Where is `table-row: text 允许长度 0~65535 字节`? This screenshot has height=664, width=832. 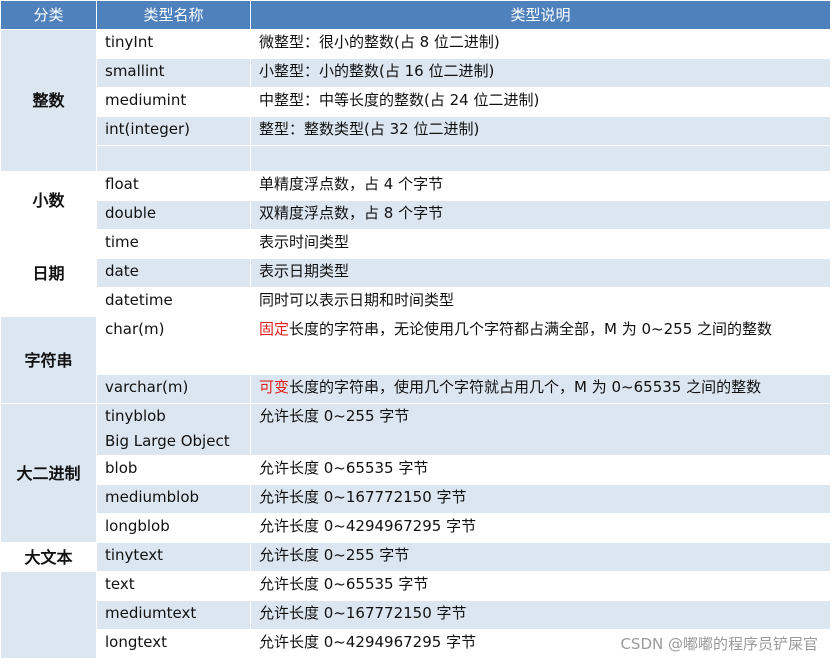 table-row: text 允许长度 0~65535 字节 is located at coordinates (415, 615).